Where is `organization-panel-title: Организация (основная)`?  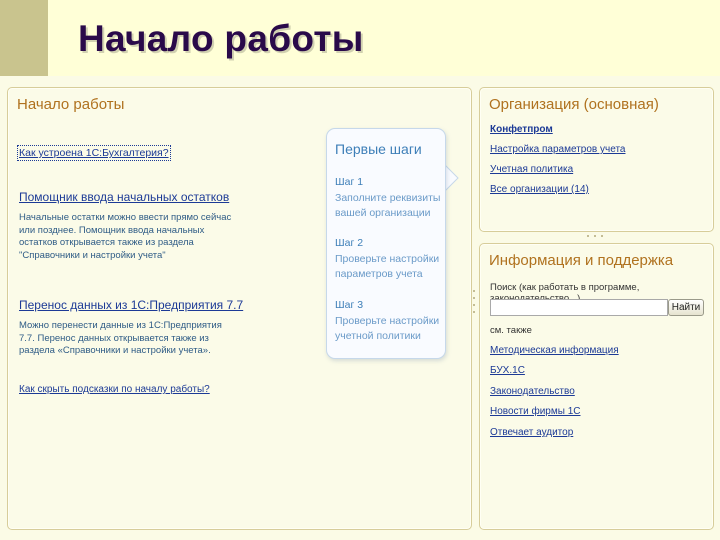 organization-panel-title: Организация (основная) is located at coordinates (574, 104).